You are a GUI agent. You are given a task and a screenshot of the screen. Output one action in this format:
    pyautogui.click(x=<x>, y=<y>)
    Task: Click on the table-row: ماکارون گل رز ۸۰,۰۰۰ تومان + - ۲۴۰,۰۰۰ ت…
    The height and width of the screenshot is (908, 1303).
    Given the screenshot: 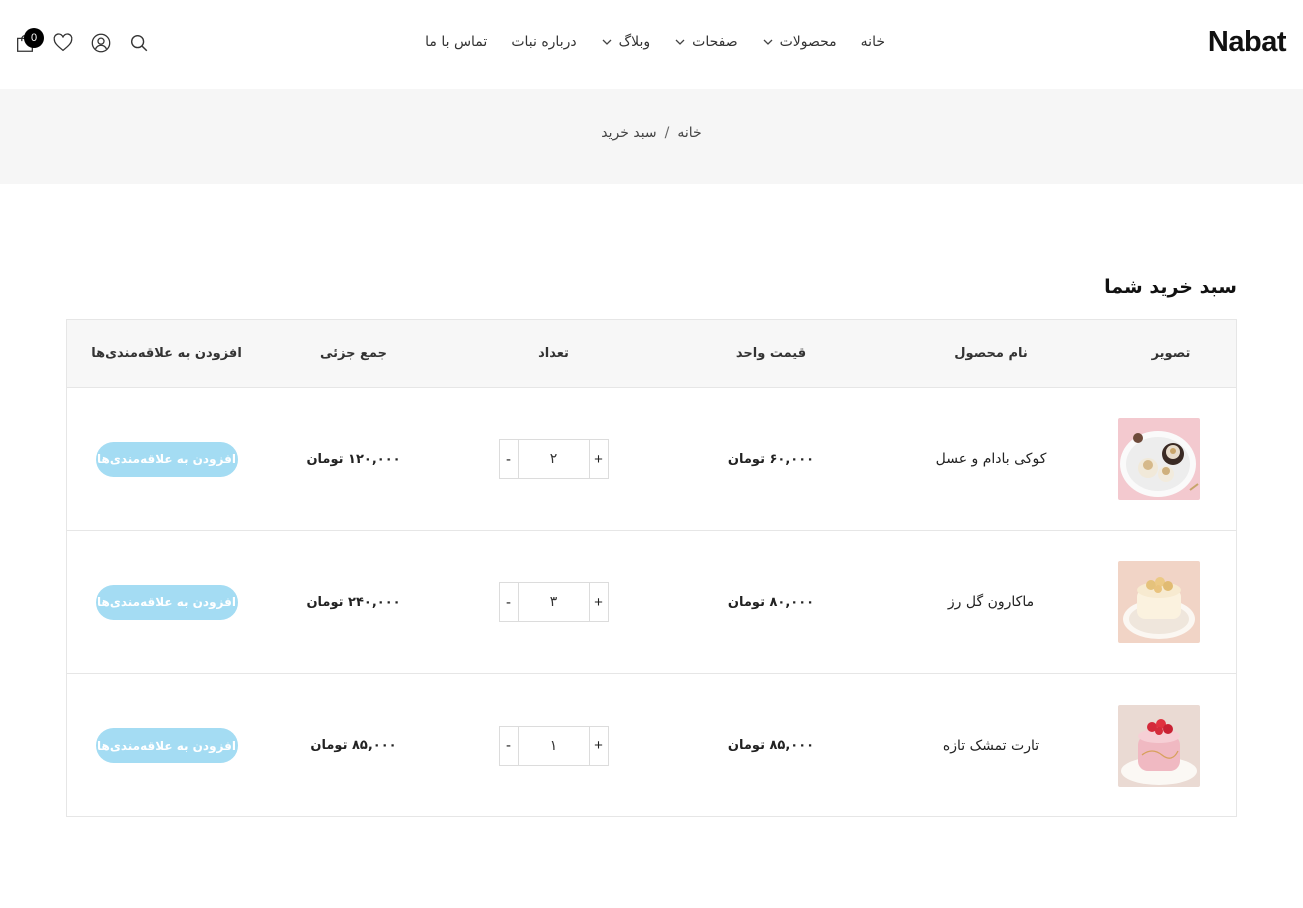 What is the action you would take?
    pyautogui.click(x=651, y=602)
    